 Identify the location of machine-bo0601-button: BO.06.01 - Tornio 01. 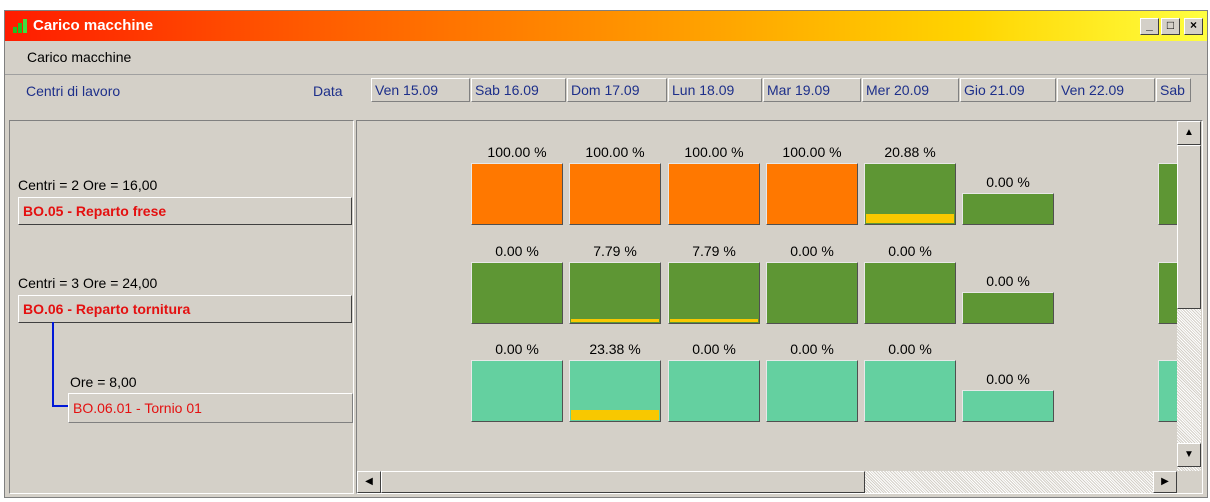
(210, 408).